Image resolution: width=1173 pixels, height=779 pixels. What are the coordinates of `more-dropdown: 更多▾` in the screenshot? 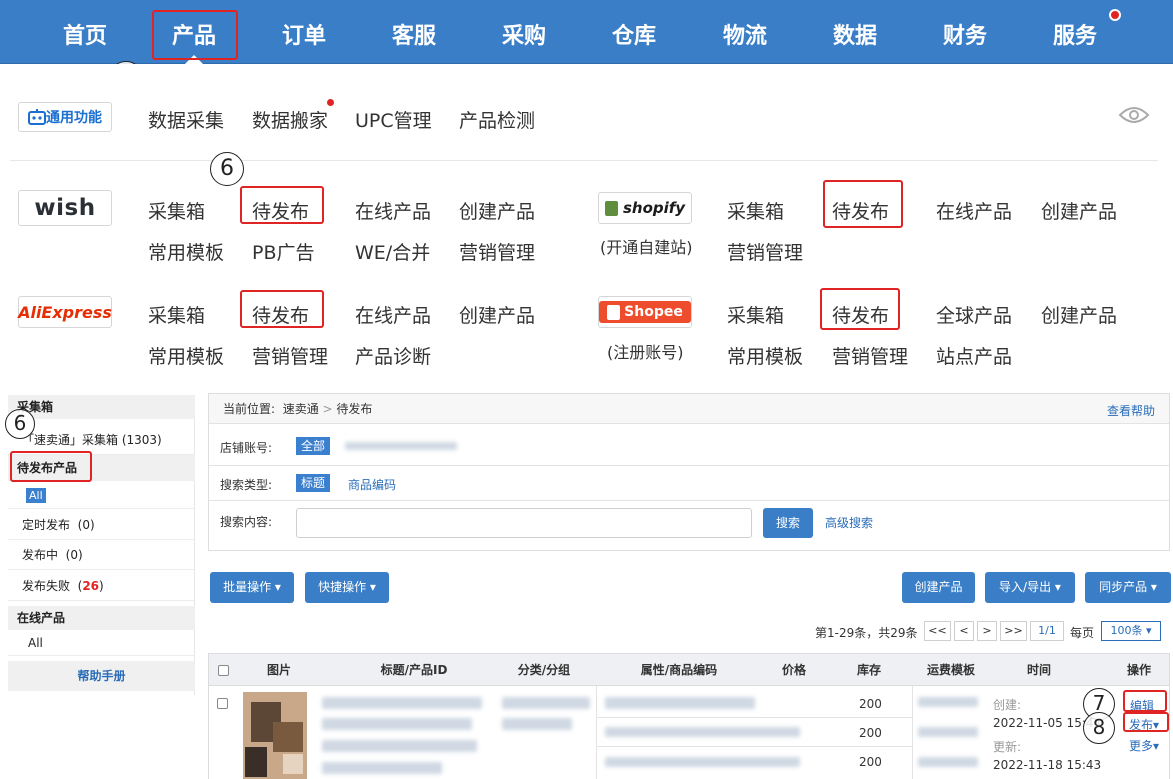 It's located at (1144, 745).